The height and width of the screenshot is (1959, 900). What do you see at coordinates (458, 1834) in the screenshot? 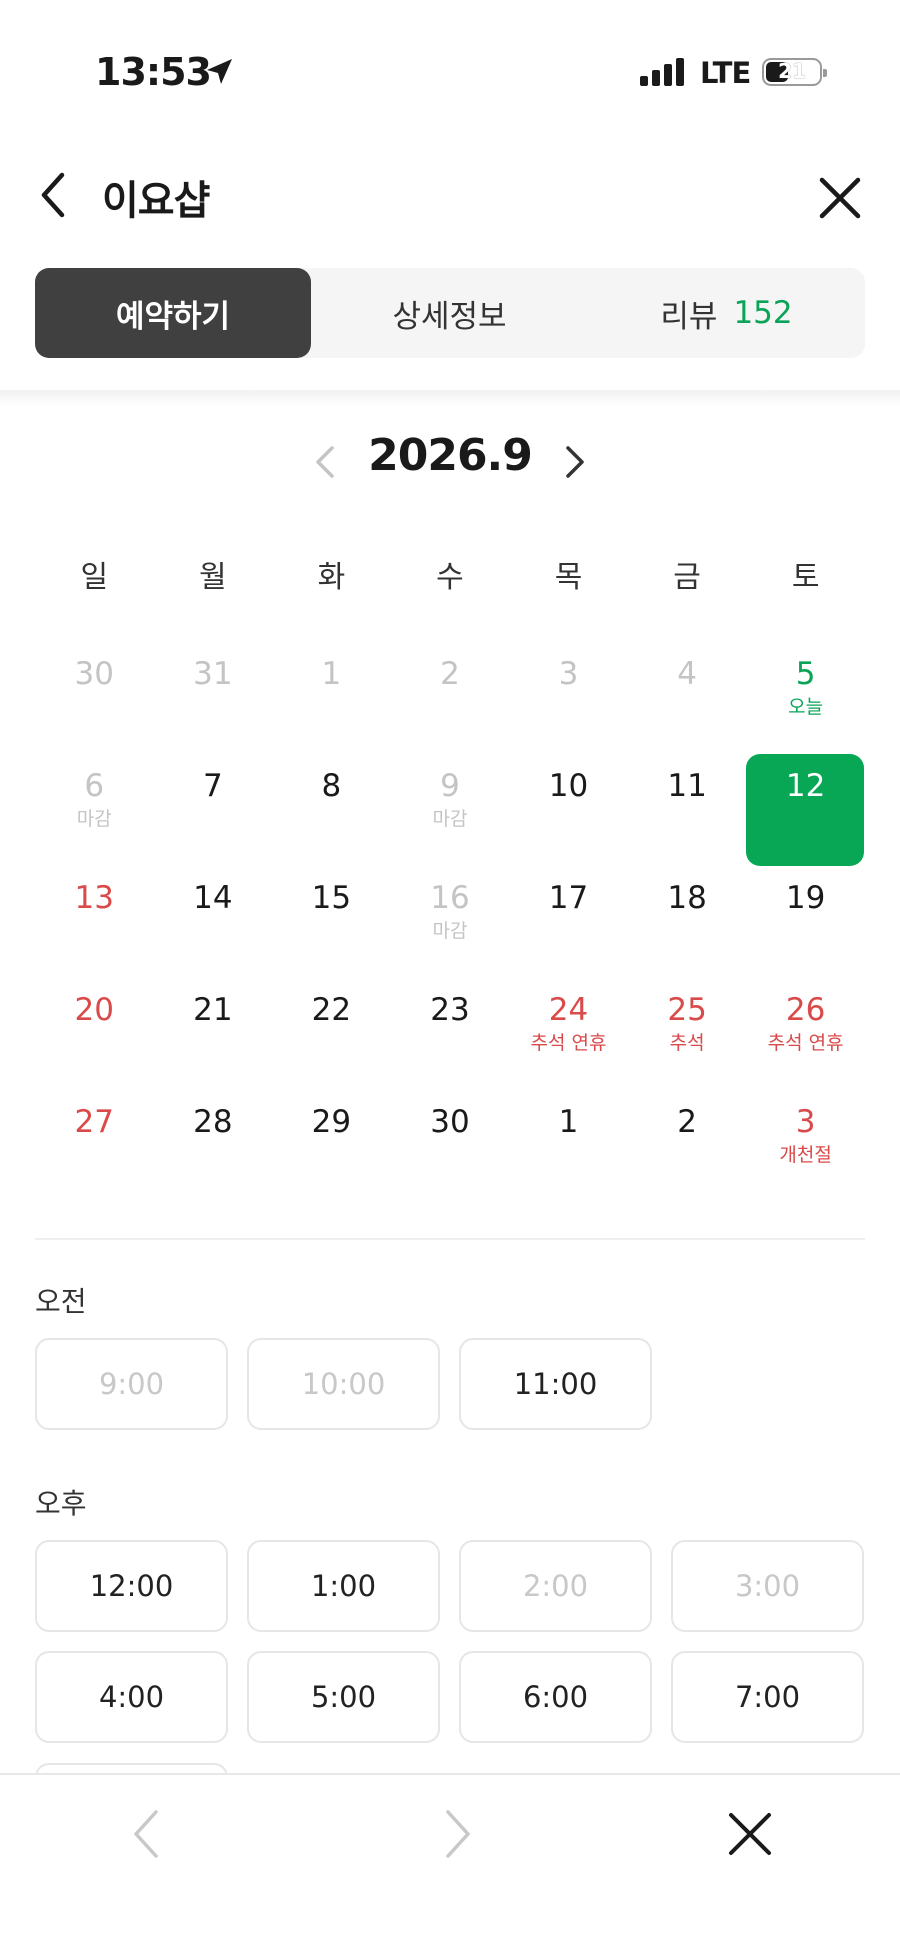
I see `browser-forward-button` at bounding box center [458, 1834].